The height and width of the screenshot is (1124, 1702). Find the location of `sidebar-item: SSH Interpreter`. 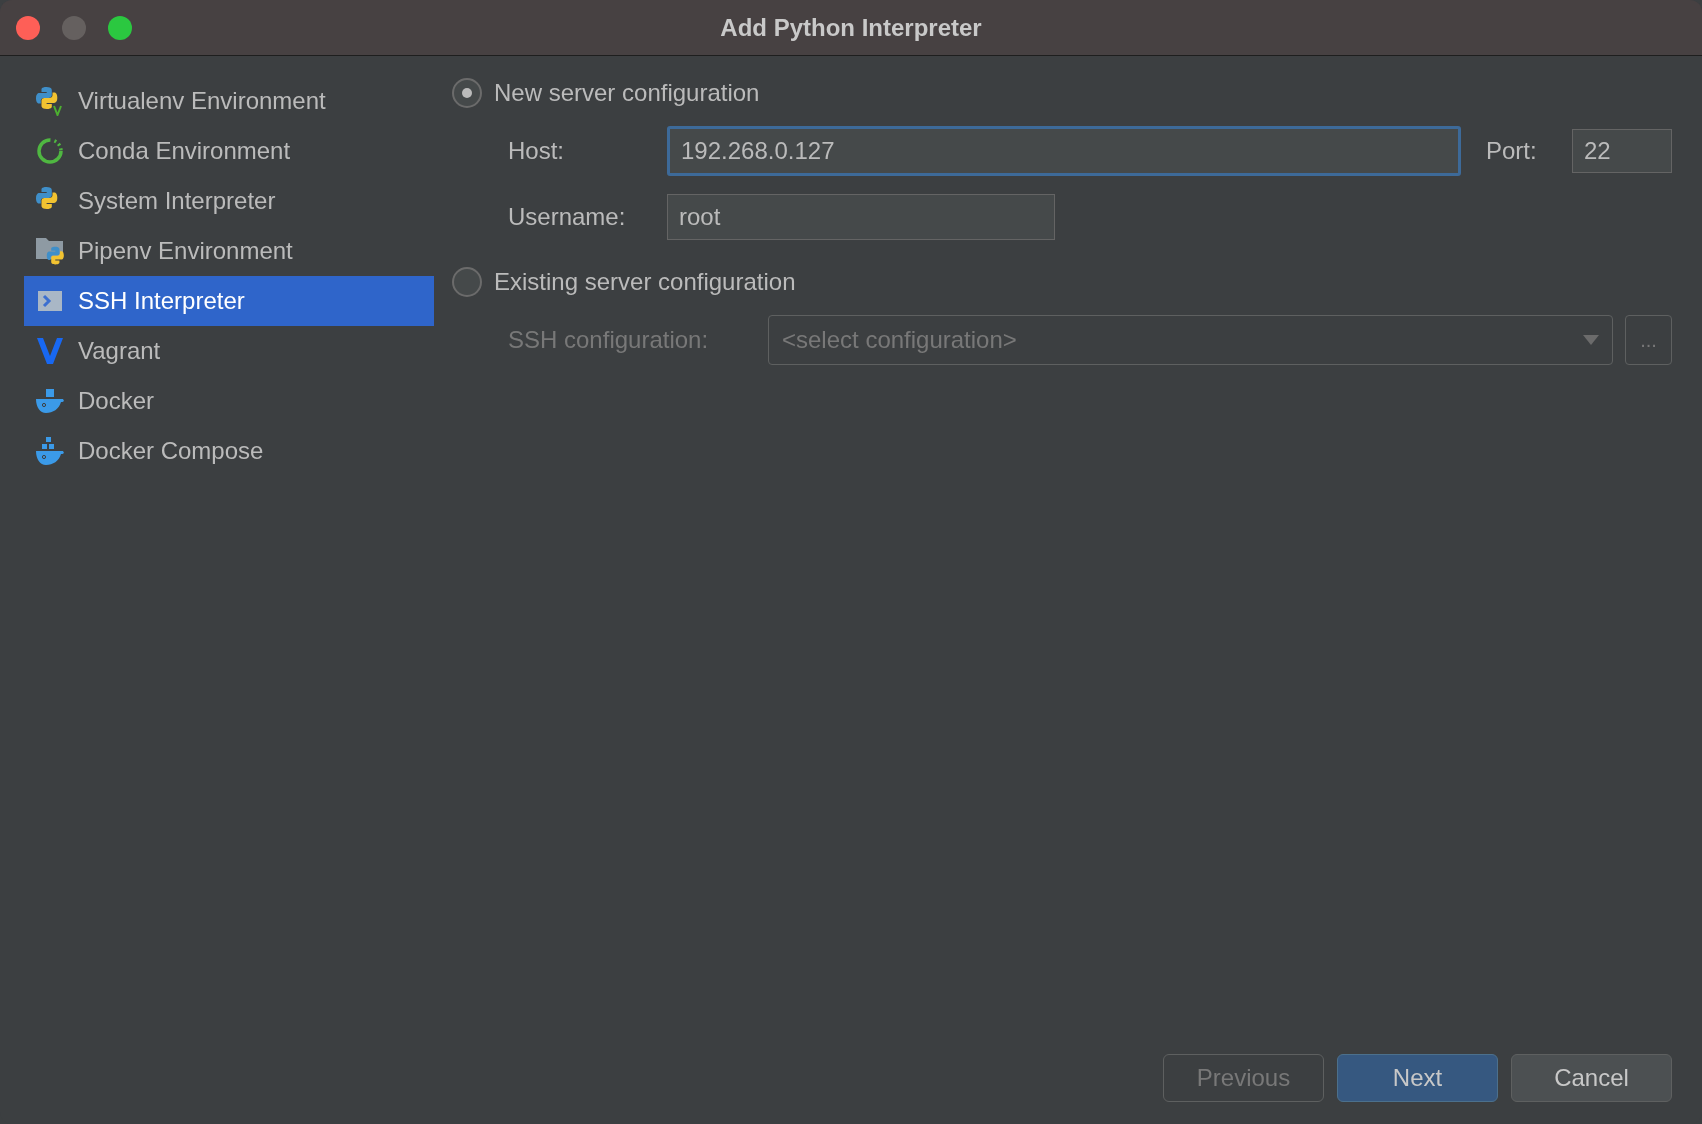

sidebar-item: SSH Interpreter is located at coordinates (229, 301).